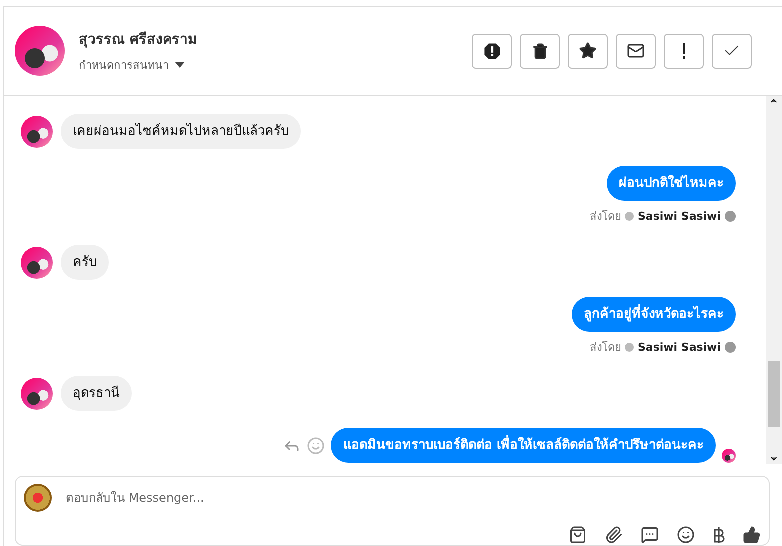 The image size is (782, 546). What do you see at coordinates (96, 393) in the screenshot?
I see `incoming-message: อุดรธานี` at bounding box center [96, 393].